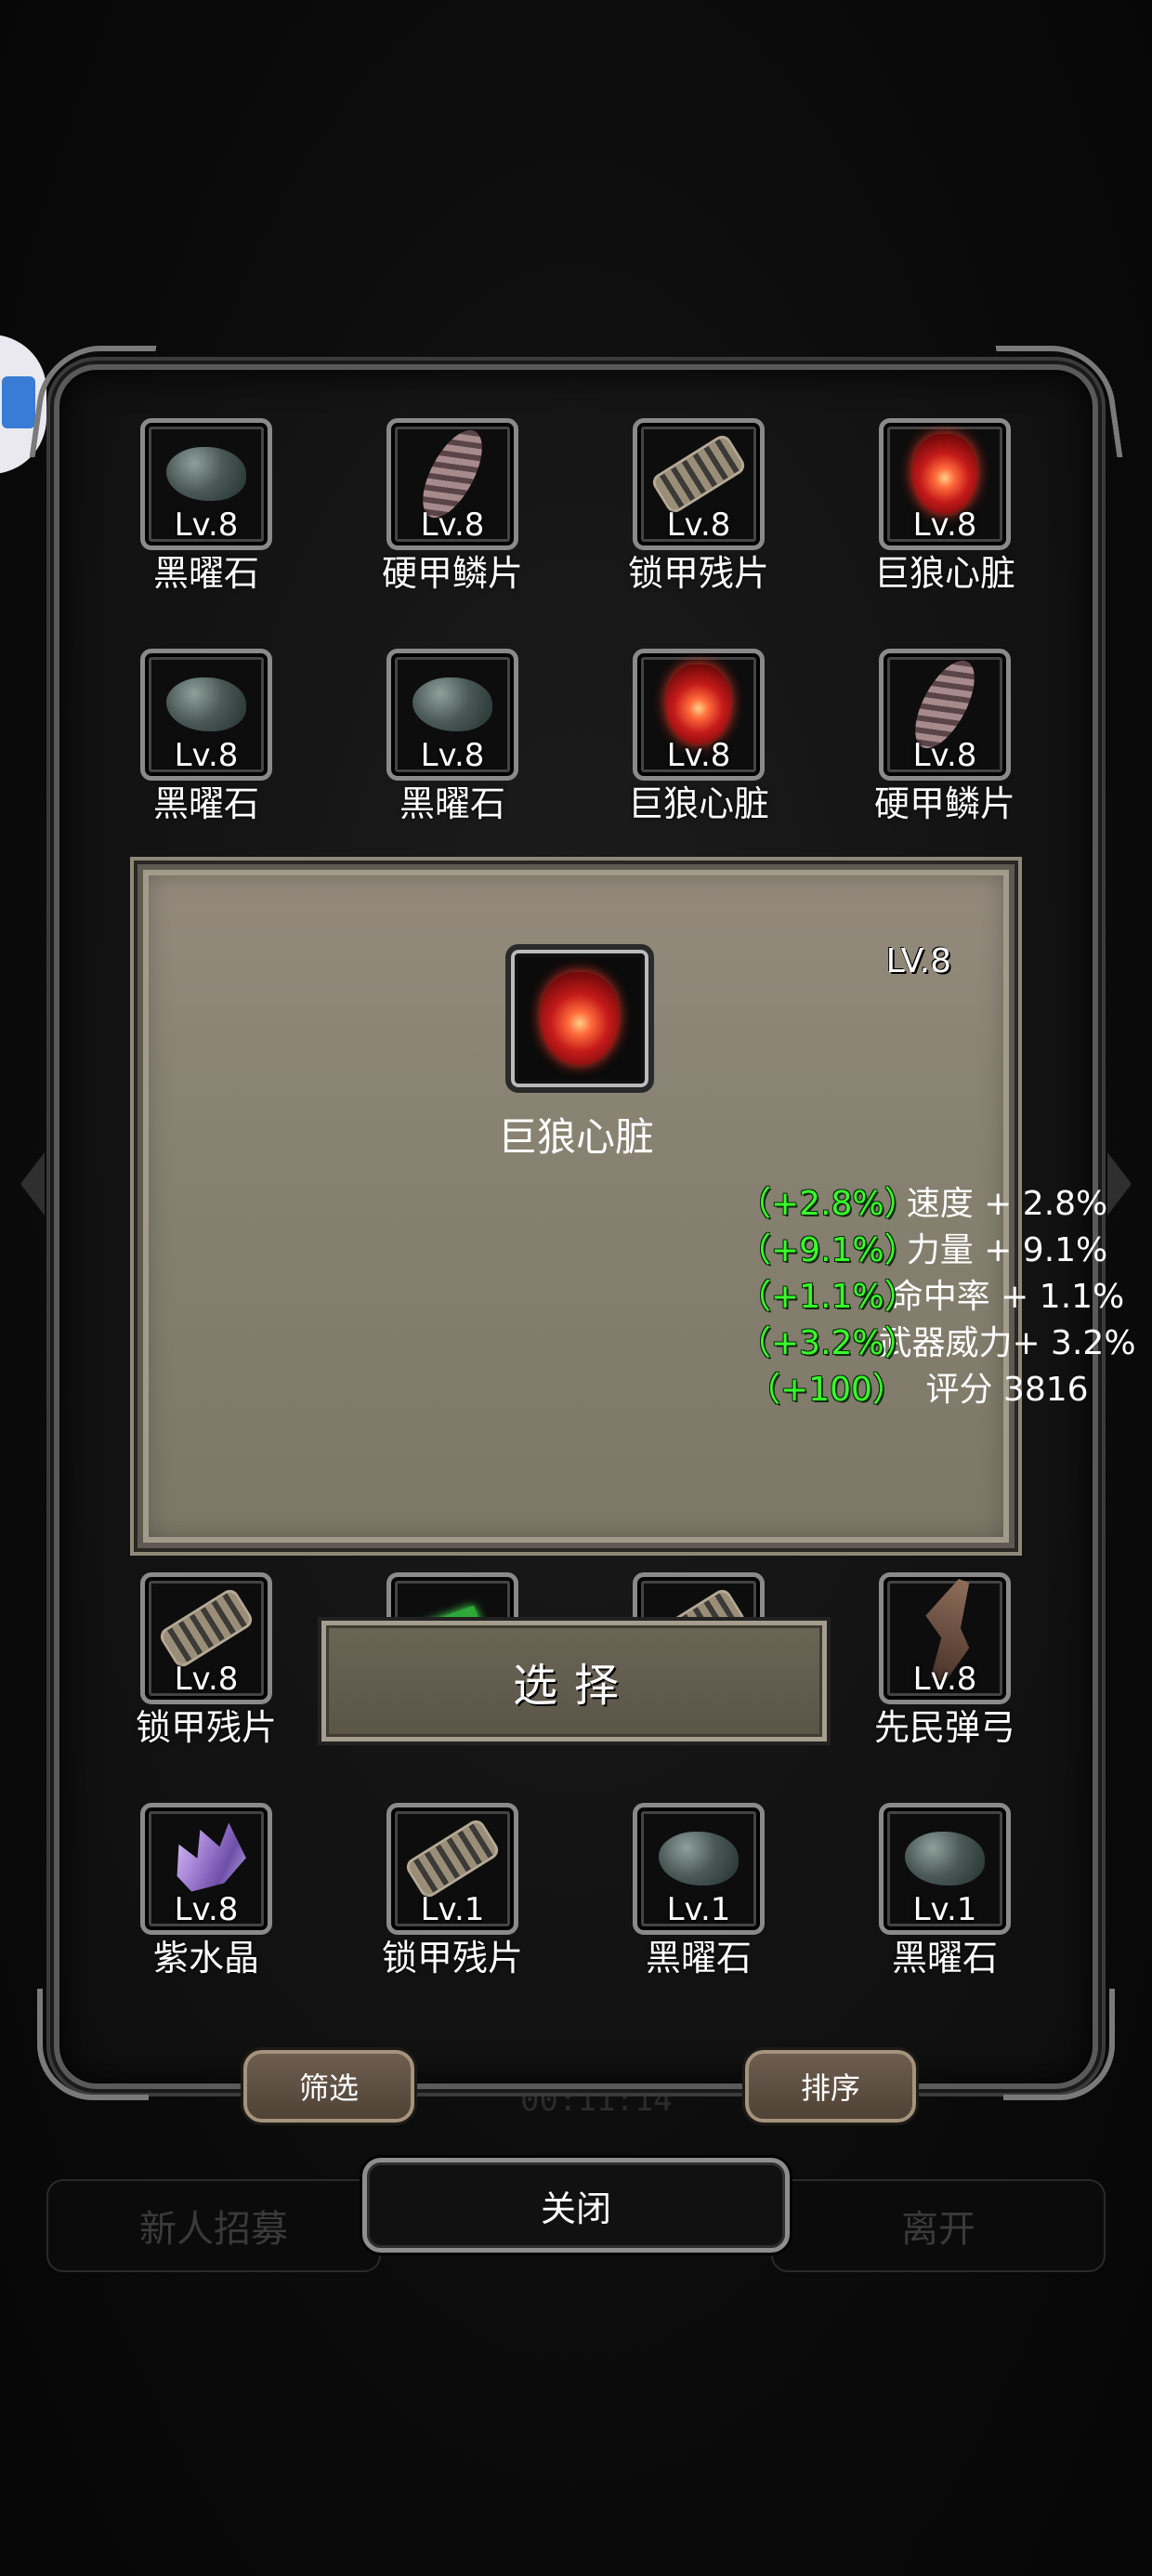 Image resolution: width=1152 pixels, height=2576 pixels. I want to click on item-name: 紫水晶, so click(205, 1958).